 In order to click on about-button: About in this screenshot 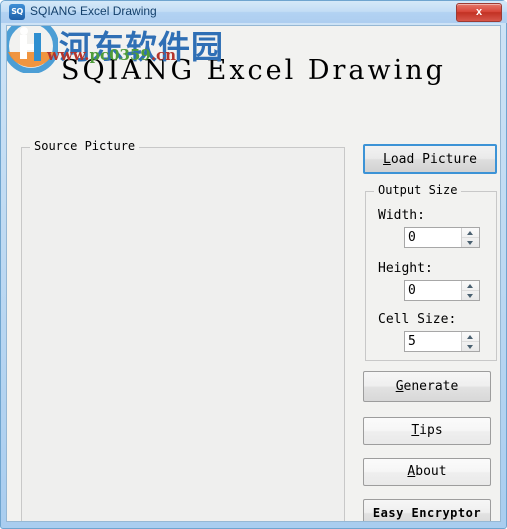, I will do `click(427, 472)`.